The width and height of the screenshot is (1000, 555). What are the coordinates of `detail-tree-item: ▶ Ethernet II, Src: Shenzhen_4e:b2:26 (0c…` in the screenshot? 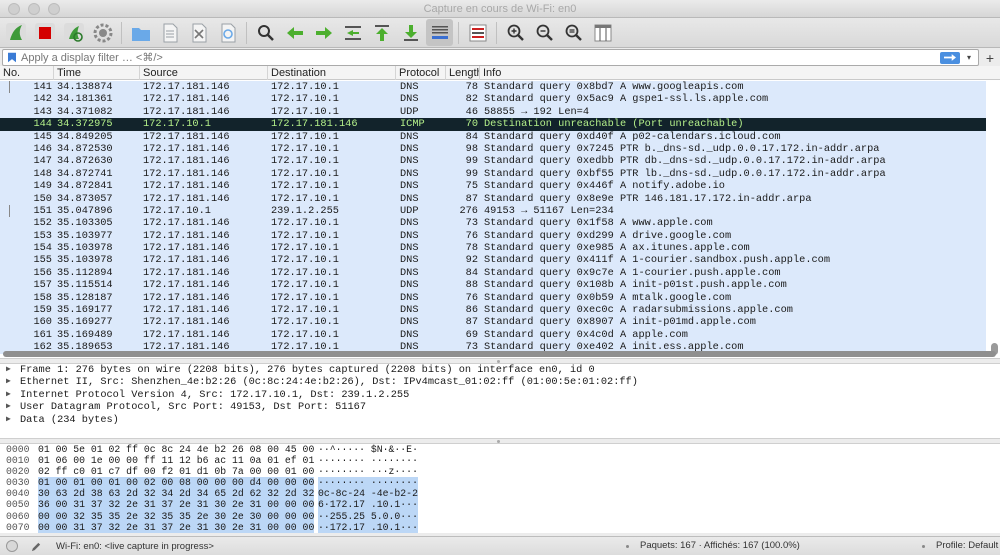 It's located at (500, 382).